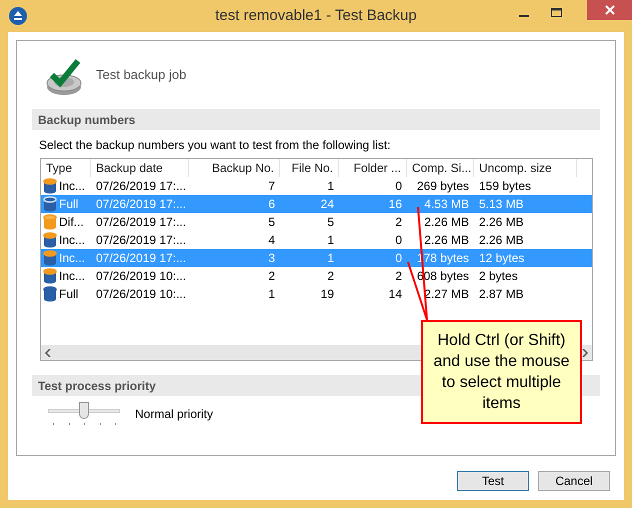 The image size is (632, 508). I want to click on priority-slider, so click(84, 414).